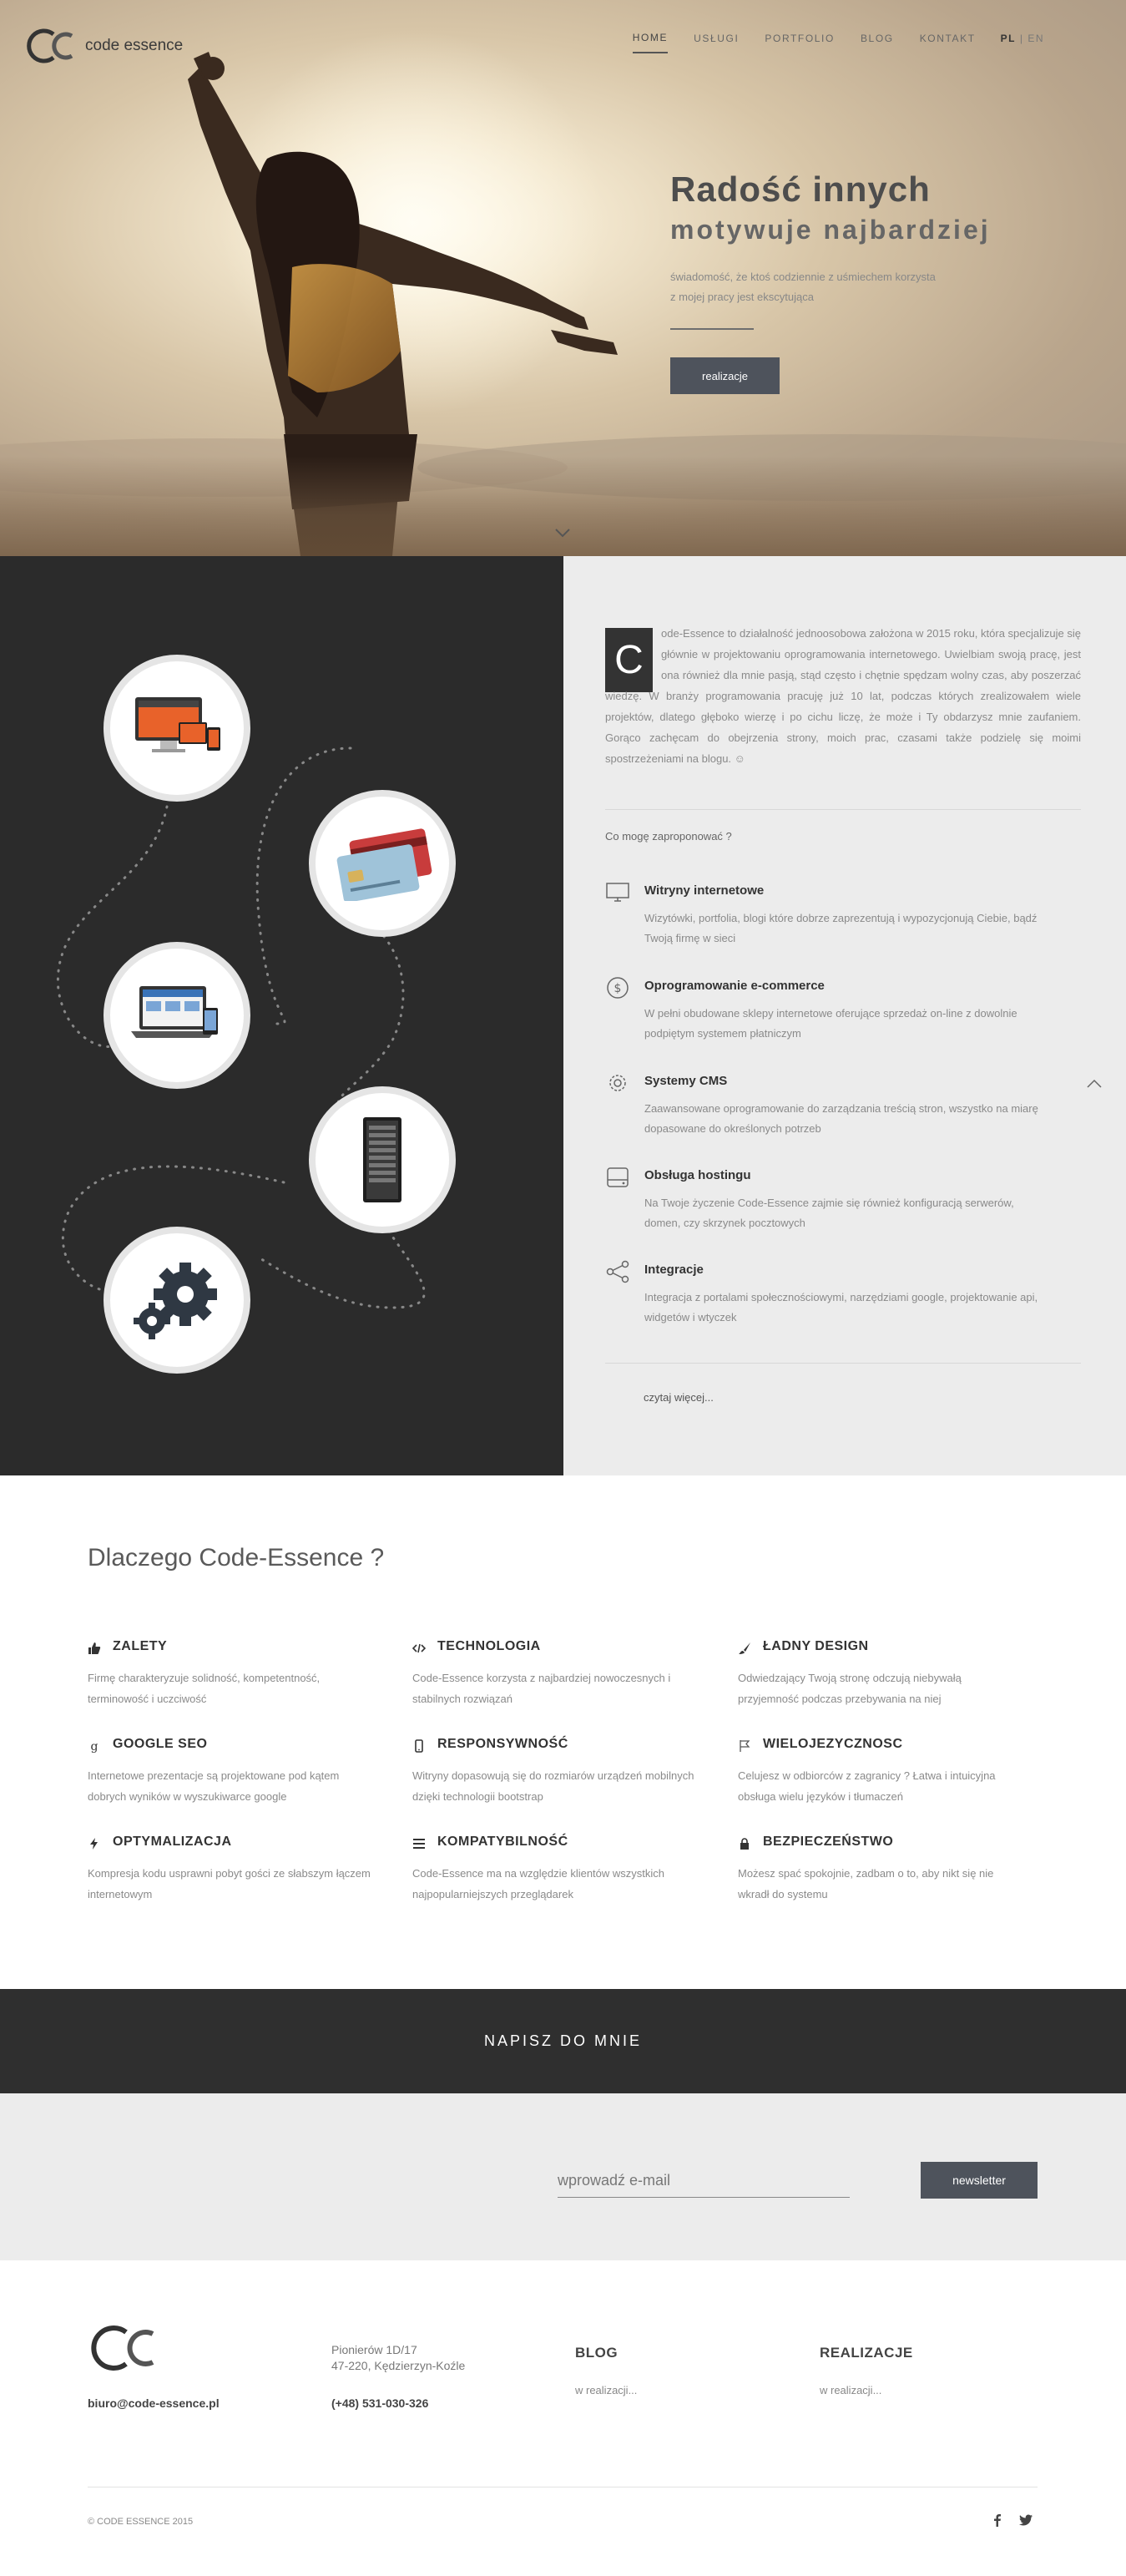 This screenshot has width=1126, height=2576. Describe the element at coordinates (374, 2349) in the screenshot. I see `address-line: Pionierów 1D/17` at that location.